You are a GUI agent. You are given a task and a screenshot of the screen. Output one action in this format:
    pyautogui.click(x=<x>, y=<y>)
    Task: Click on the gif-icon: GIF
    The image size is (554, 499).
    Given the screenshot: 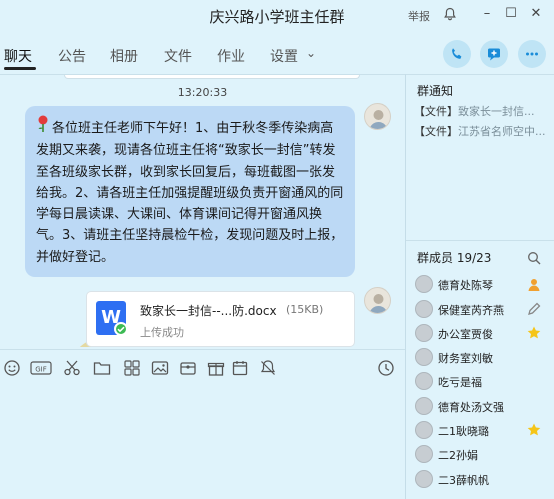 What is the action you would take?
    pyautogui.click(x=41, y=368)
    